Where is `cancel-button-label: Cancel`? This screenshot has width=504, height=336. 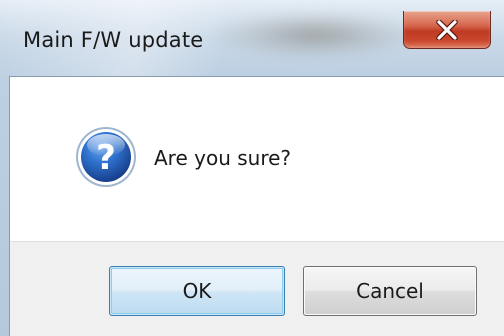 cancel-button-label: Cancel is located at coordinates (390, 291).